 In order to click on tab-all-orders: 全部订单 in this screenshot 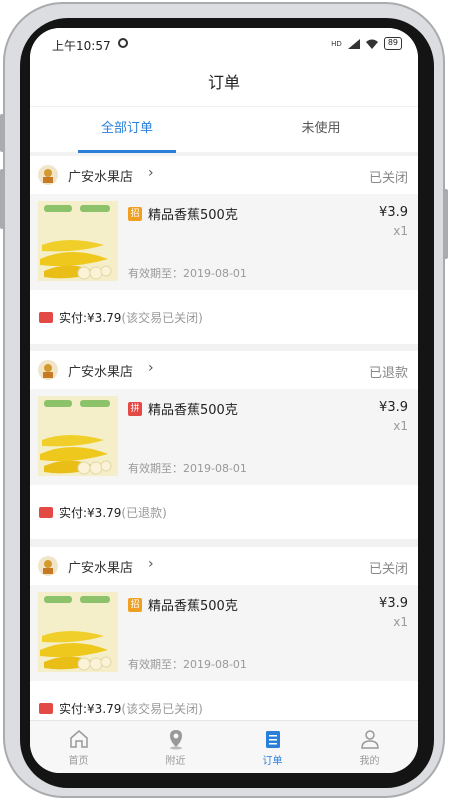, I will do `click(127, 130)`.